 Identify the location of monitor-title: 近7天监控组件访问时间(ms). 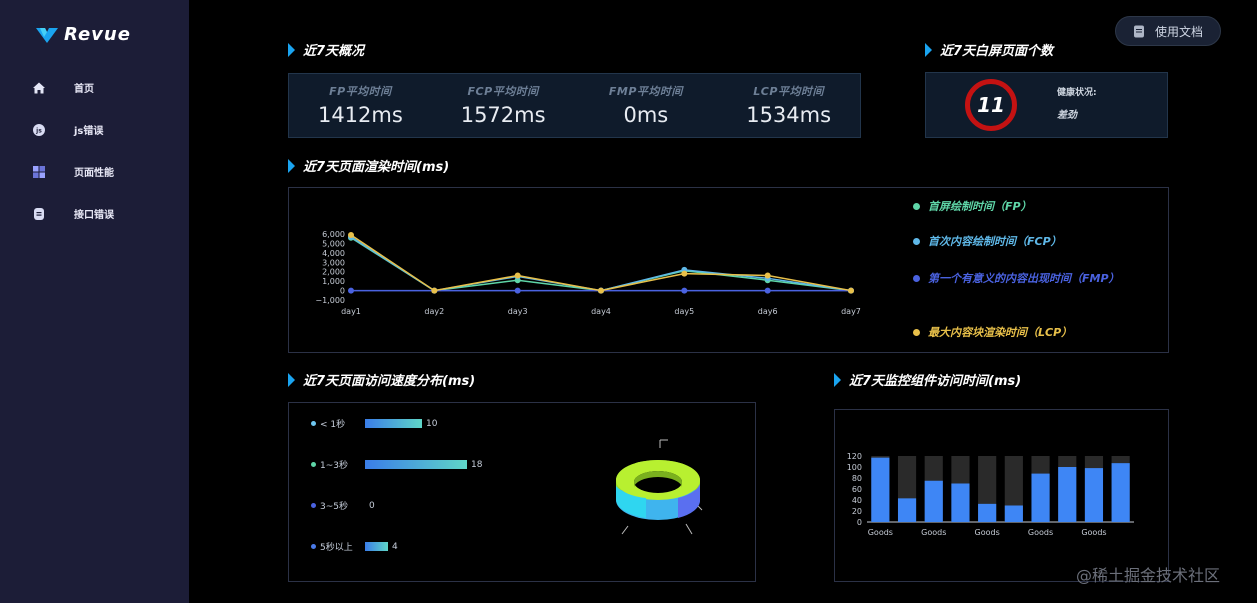
(927, 379).